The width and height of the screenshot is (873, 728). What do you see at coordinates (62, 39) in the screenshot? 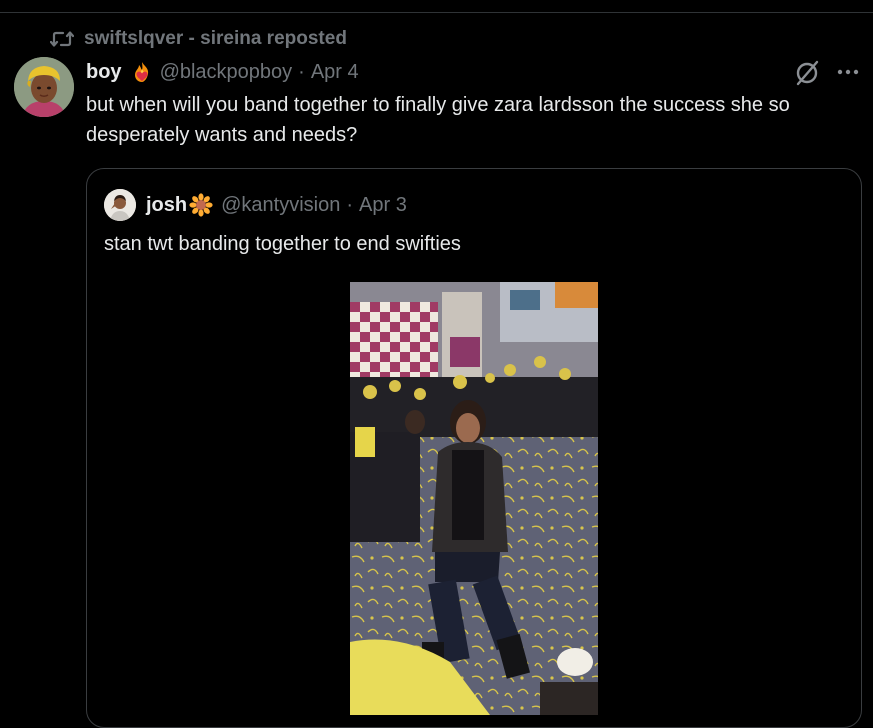
I see `repost-icon` at bounding box center [62, 39].